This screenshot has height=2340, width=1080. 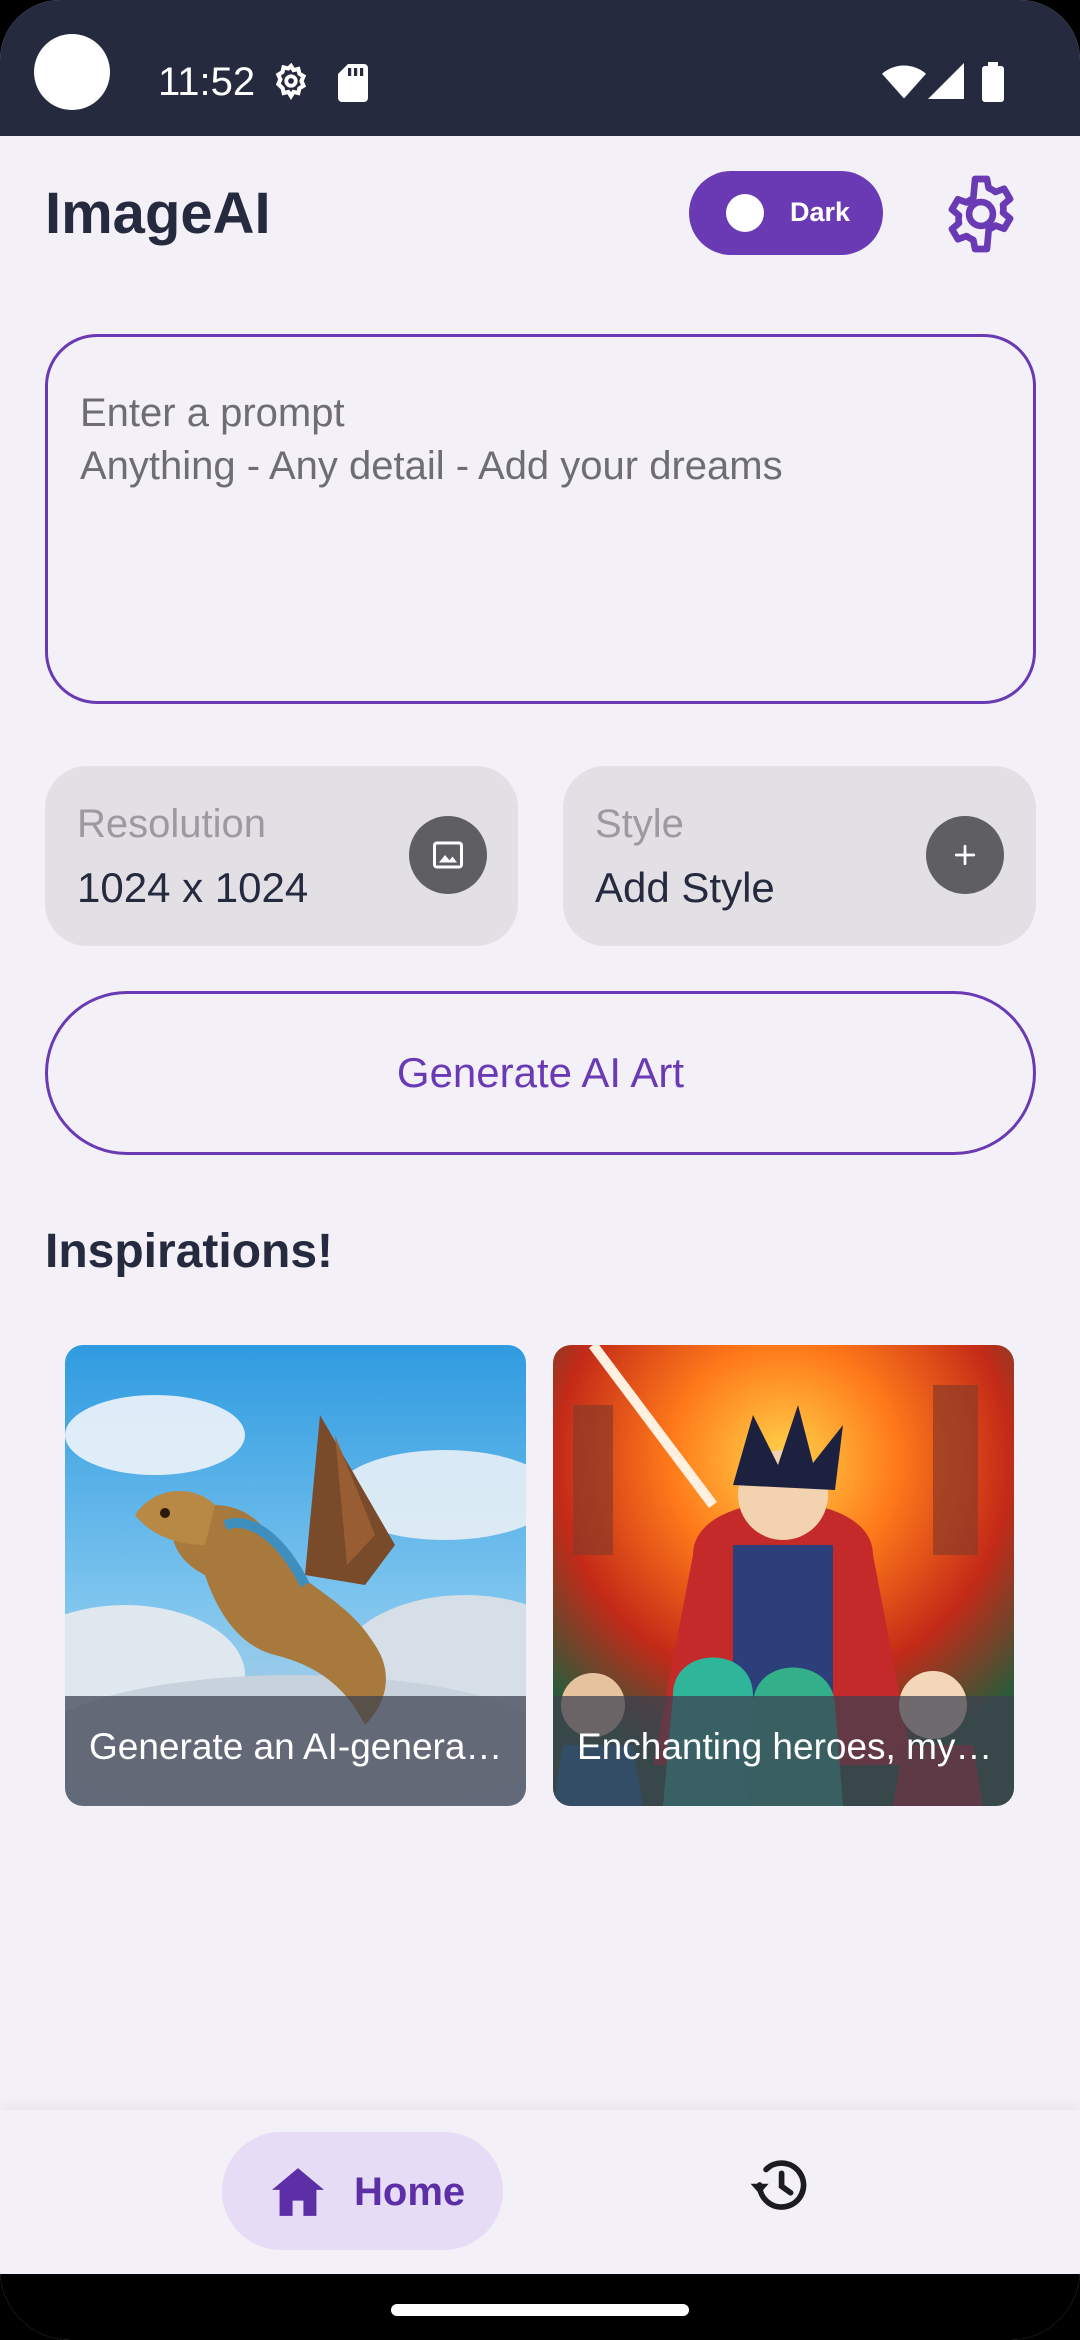 What do you see at coordinates (639, 824) in the screenshot?
I see `style-label: Style` at bounding box center [639, 824].